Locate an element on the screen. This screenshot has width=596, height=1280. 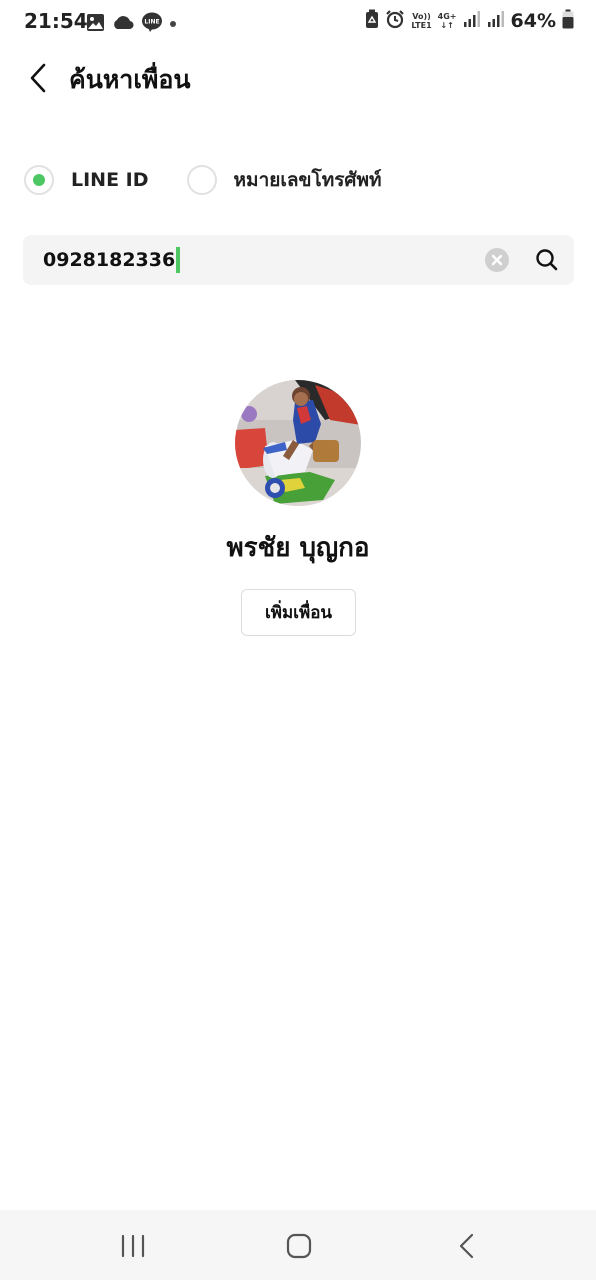
search-bar: 0928182336 is located at coordinates (298, 260).